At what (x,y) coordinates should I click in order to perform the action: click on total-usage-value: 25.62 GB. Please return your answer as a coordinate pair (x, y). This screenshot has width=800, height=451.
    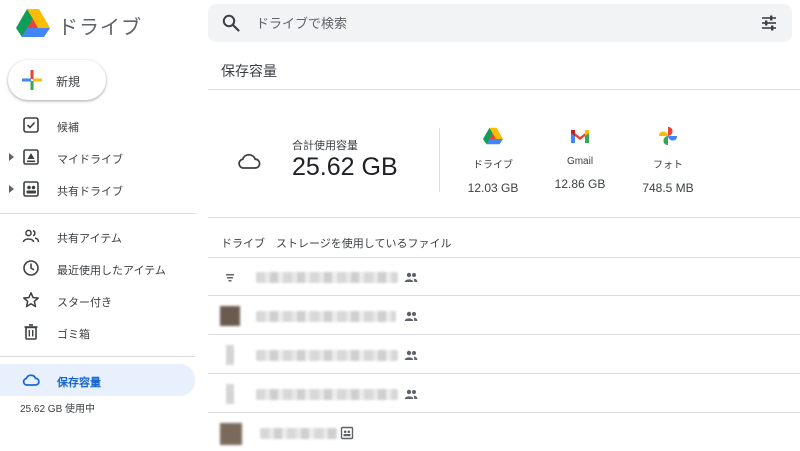
    Looking at the image, I should click on (345, 167).